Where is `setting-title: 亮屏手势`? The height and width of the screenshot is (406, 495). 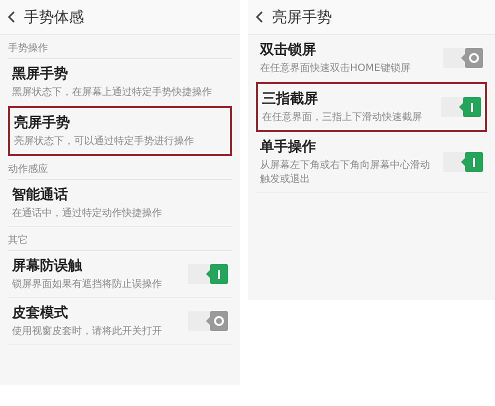 setting-title: 亮屏手势 is located at coordinates (120, 123).